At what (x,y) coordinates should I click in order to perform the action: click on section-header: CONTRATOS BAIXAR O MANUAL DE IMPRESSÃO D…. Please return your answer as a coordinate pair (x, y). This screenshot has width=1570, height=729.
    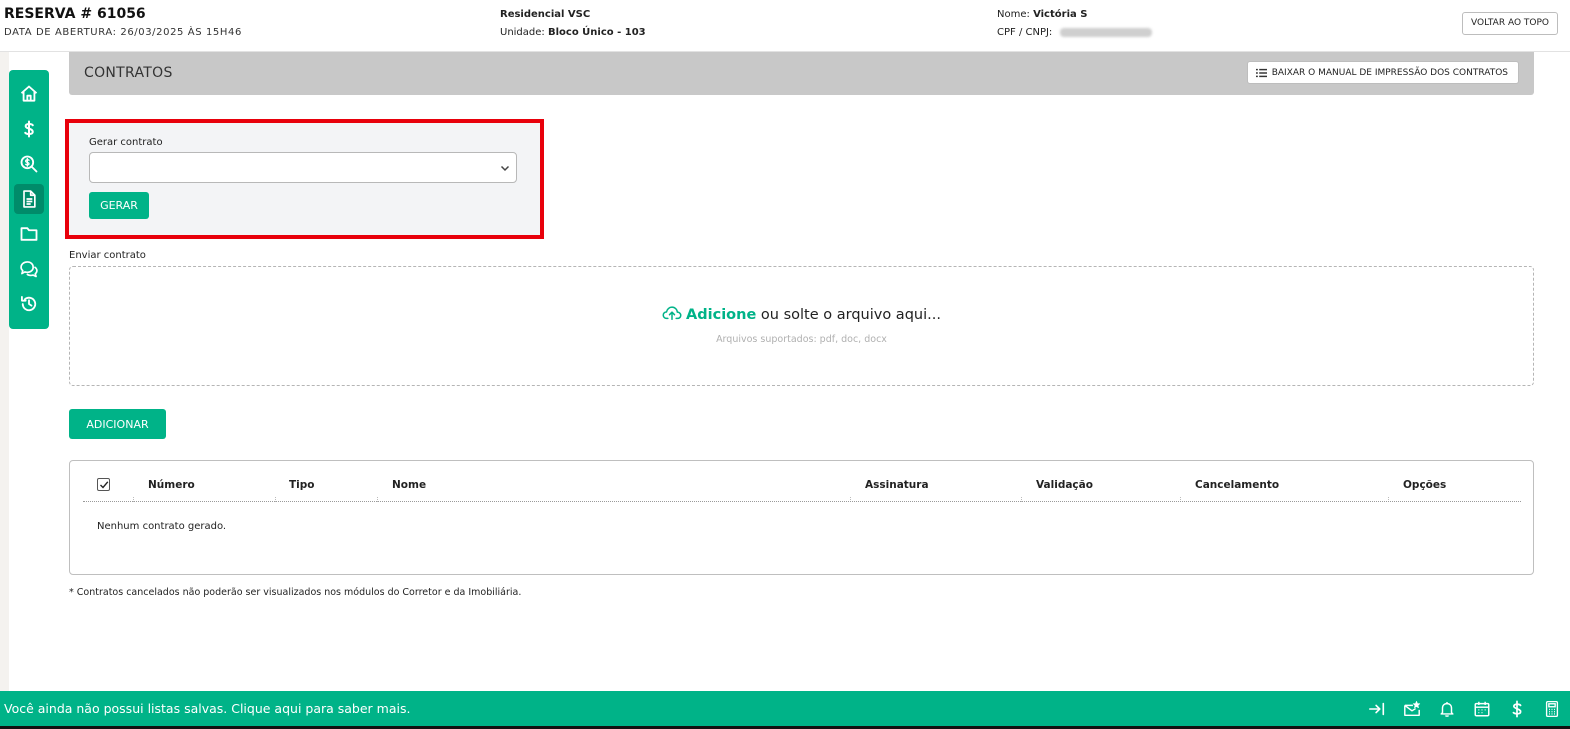
    Looking at the image, I should click on (801, 73).